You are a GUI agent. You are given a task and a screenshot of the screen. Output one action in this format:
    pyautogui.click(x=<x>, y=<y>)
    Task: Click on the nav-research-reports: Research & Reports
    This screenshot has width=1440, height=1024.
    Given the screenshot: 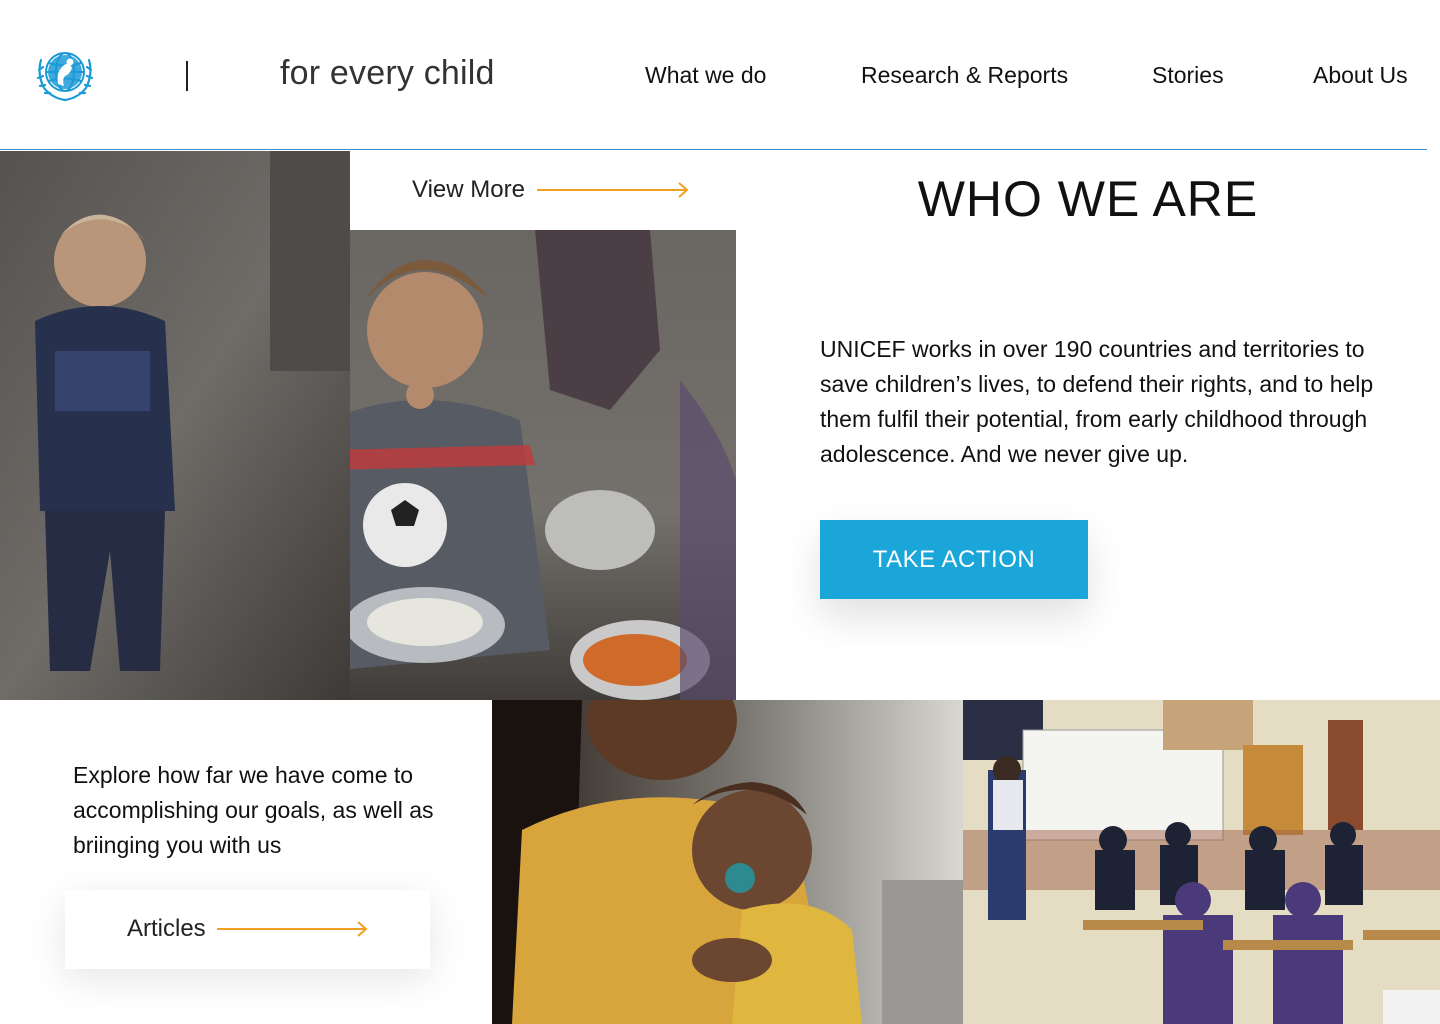 What is the action you would take?
    pyautogui.click(x=964, y=75)
    